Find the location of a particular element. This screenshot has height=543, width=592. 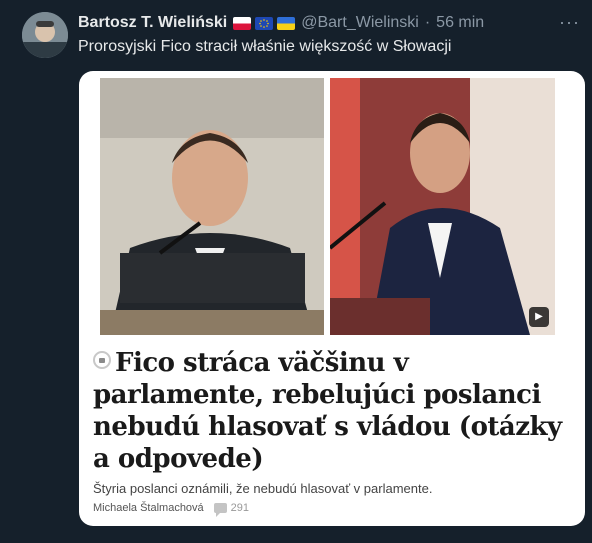

lock-icon is located at coordinates (102, 360).